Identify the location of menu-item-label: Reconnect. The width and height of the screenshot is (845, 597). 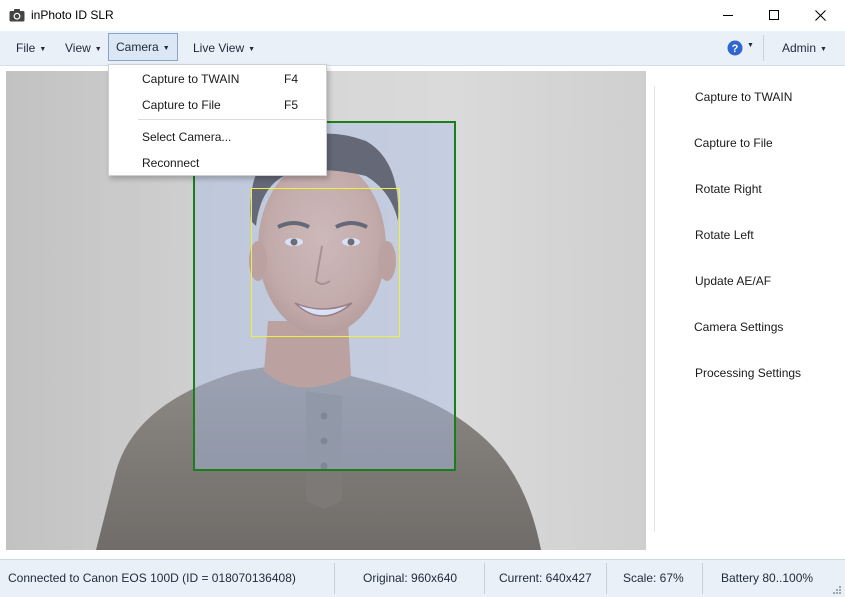
(171, 163).